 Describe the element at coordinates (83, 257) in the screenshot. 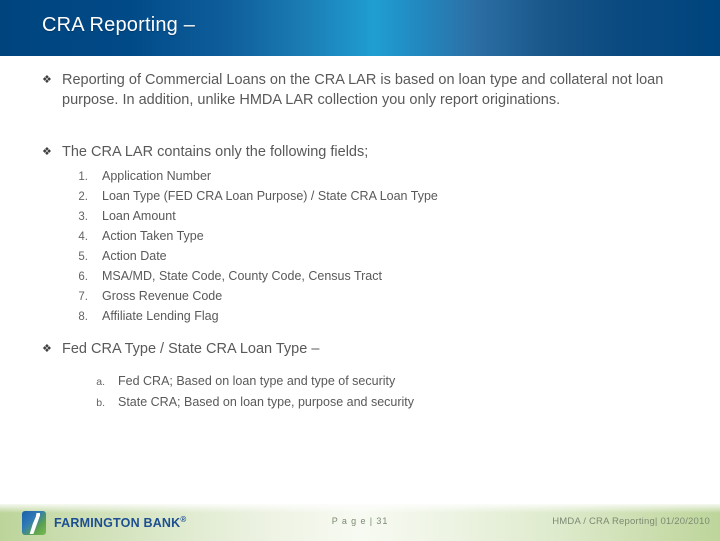

I see `list-marker: 5.` at that location.